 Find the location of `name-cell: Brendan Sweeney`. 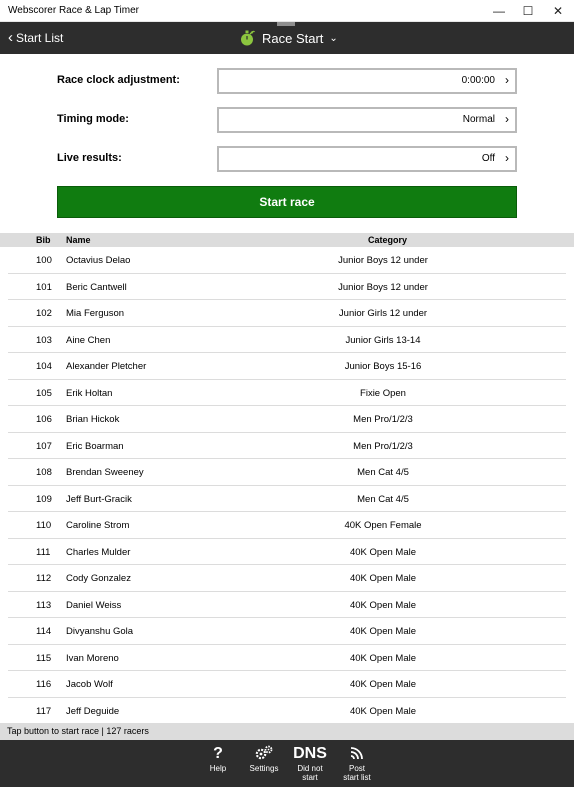

name-cell: Brendan Sweeney is located at coordinates (105, 472).